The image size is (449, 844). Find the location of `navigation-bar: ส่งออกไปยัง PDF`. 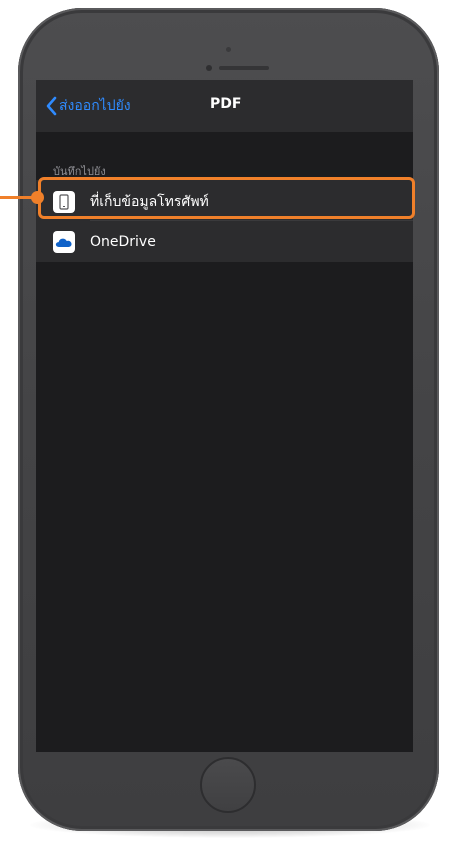

navigation-bar: ส่งออกไปยัง PDF is located at coordinates (224, 106).